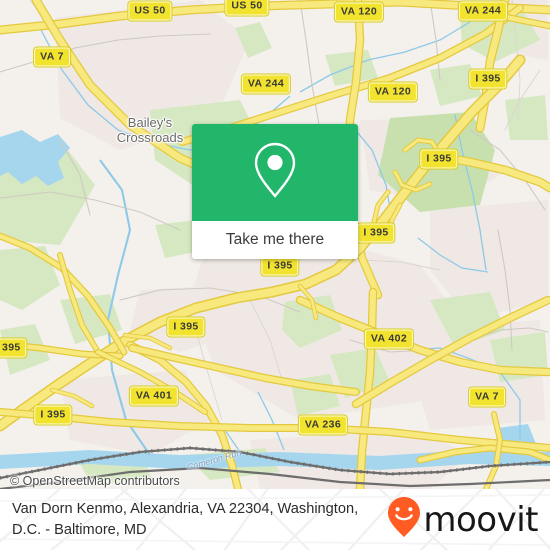 The image size is (550, 550). What do you see at coordinates (150, 130) in the screenshot?
I see `place-label: Bailey's Crossroads` at bounding box center [150, 130].